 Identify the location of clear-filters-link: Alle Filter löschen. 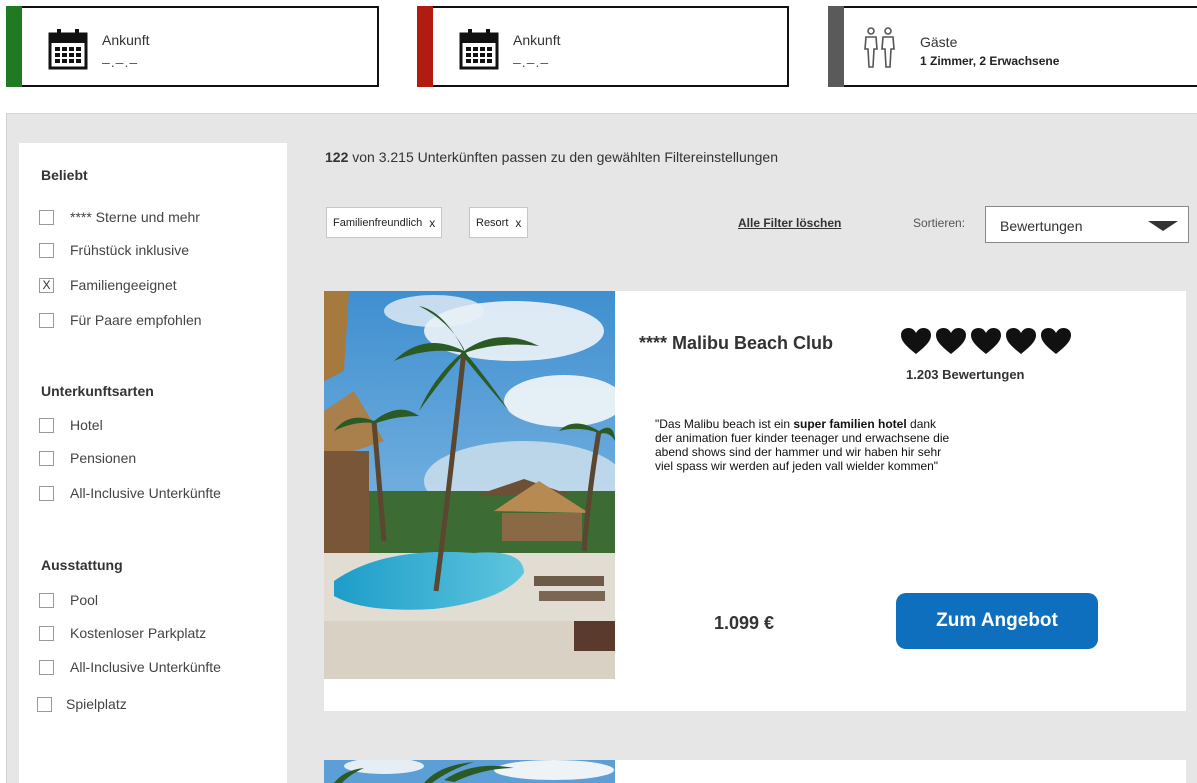
(789, 223).